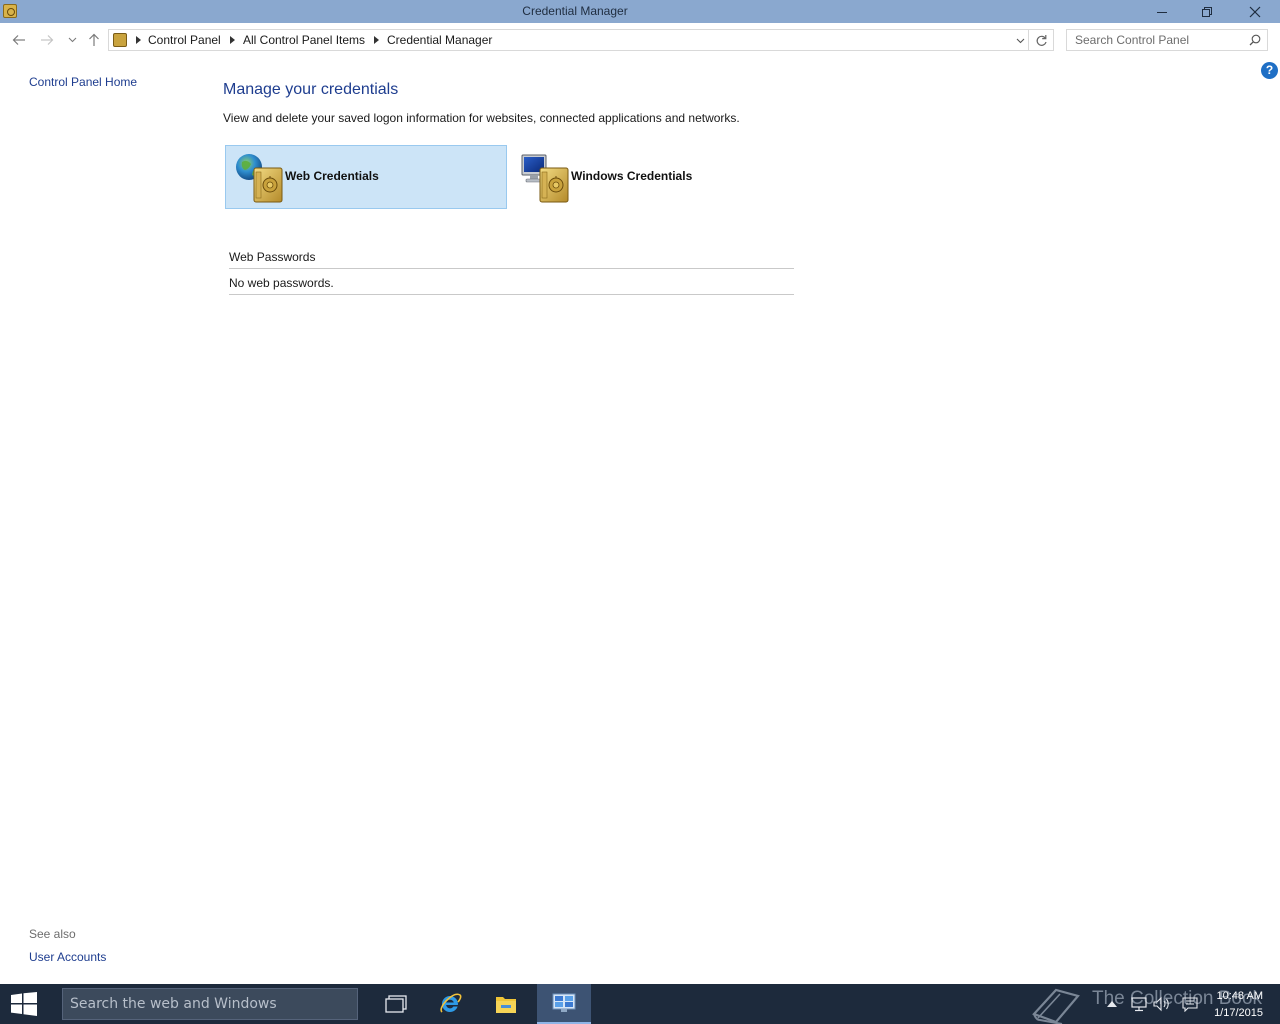 The image size is (1280, 1024). I want to click on speaker-icon, so click(1161, 1004).